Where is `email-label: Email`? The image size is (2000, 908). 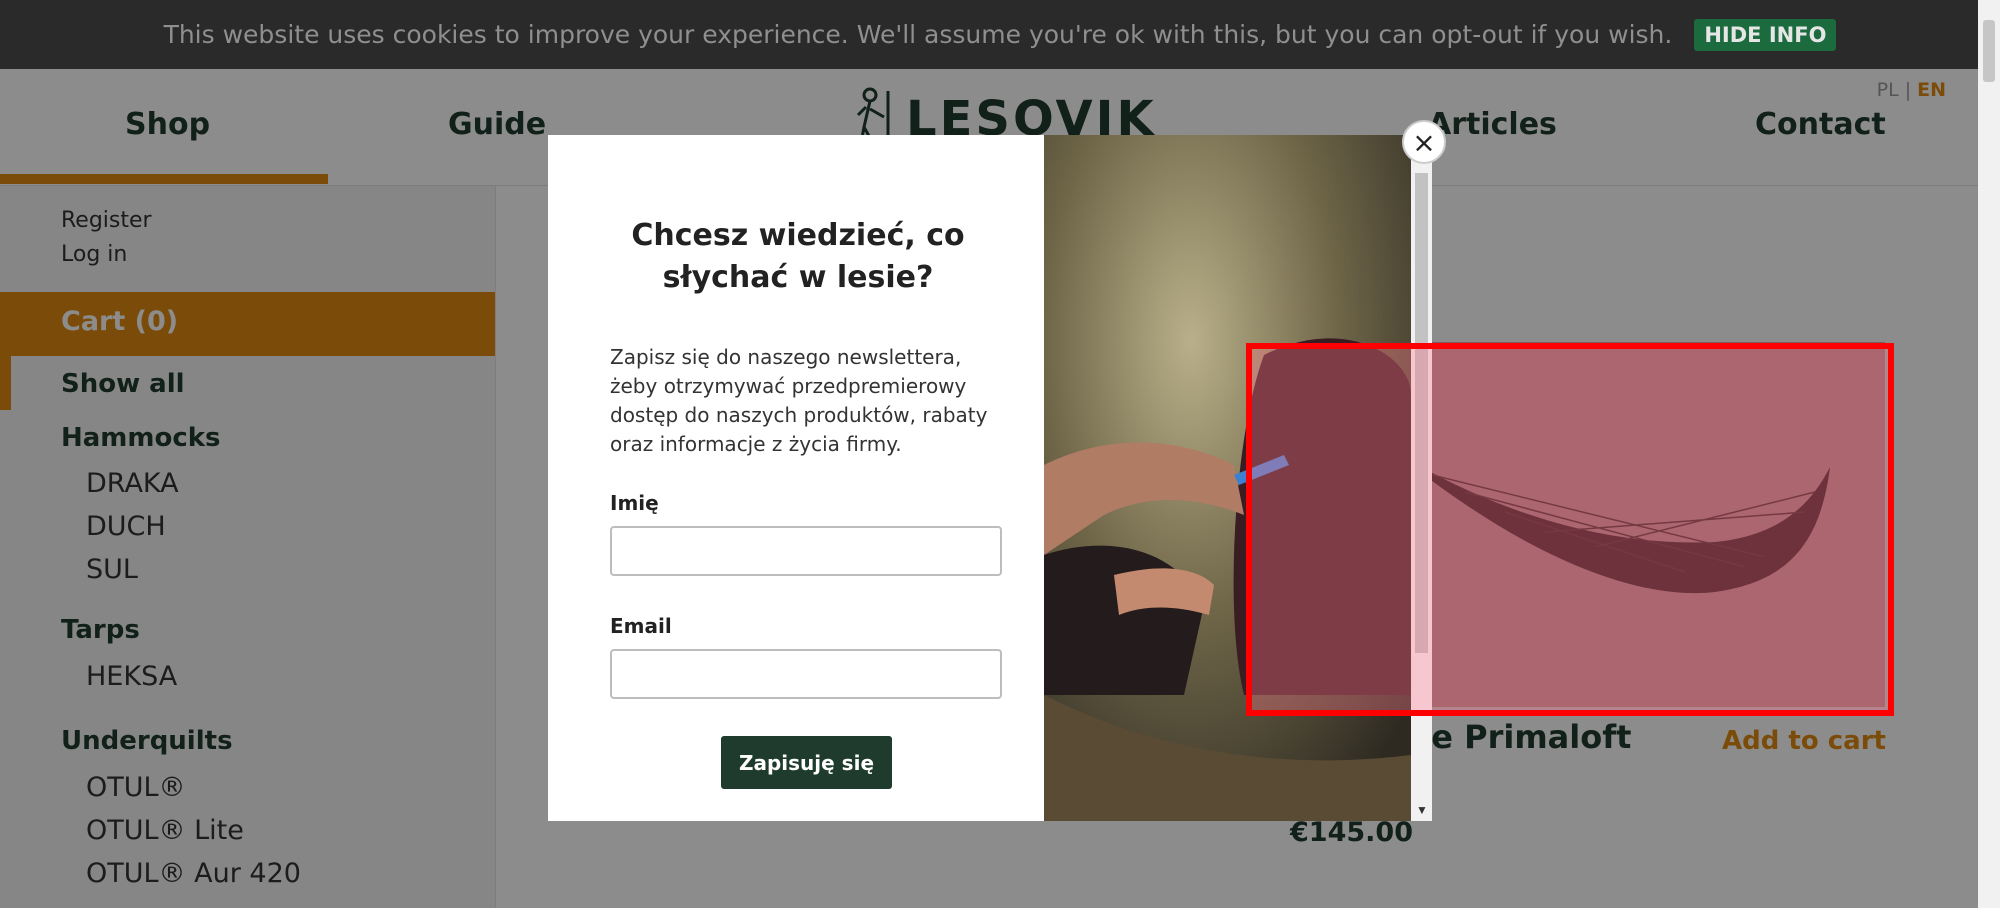
email-label: Email is located at coordinates (641, 626).